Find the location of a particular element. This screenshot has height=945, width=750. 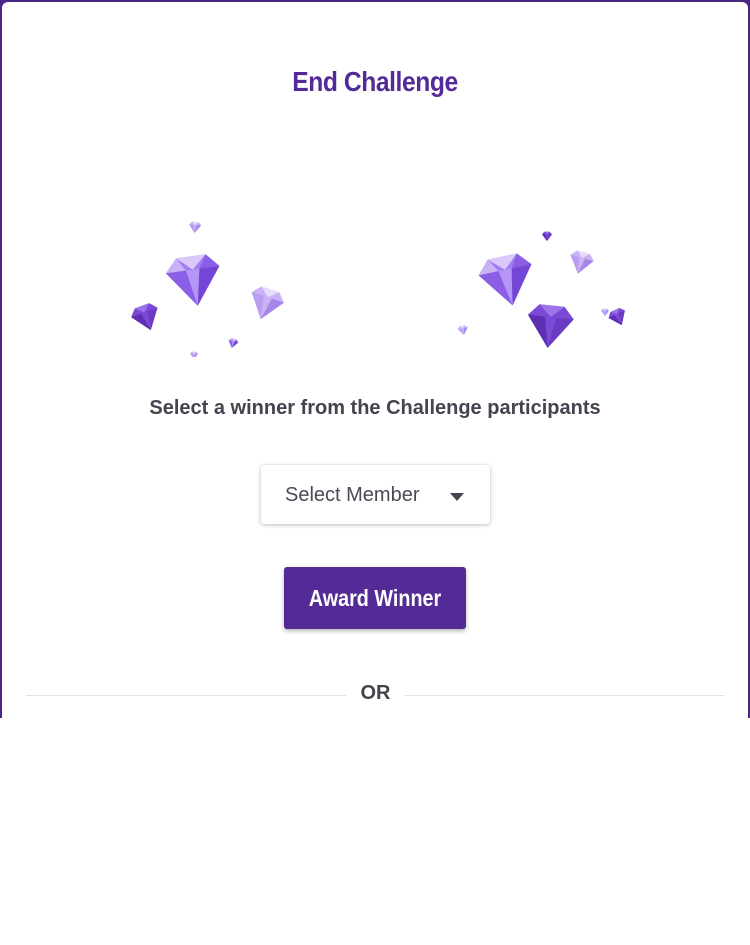

award-winner-label: Award Winner is located at coordinates (375, 597).